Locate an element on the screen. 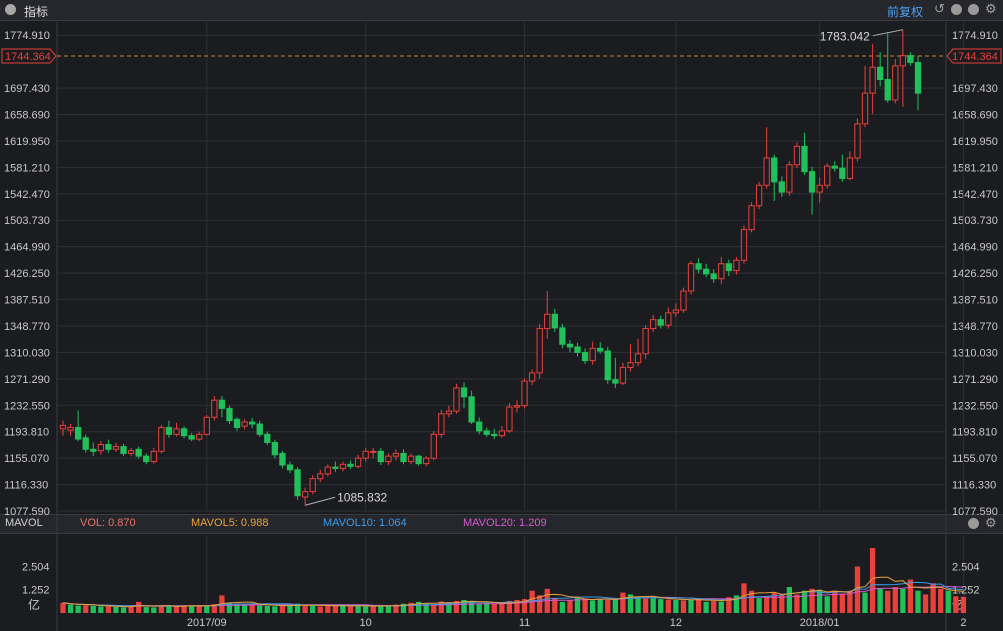 The height and width of the screenshot is (631, 1003). volume-axis-label-left: 1.252 is located at coordinates (36, 591).